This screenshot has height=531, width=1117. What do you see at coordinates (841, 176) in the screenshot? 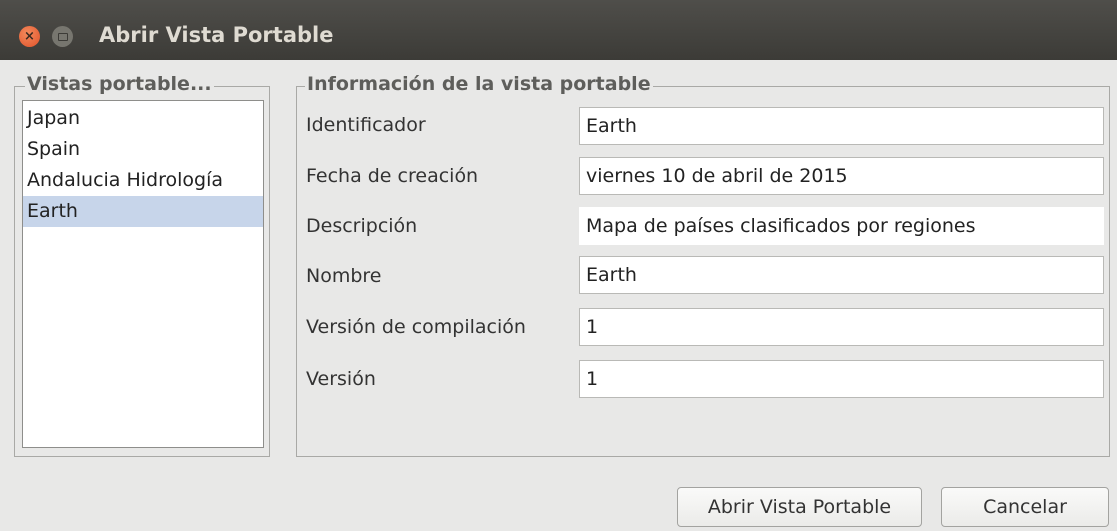
I see `creation-date-field: viernes 10 de abril de 2015` at bounding box center [841, 176].